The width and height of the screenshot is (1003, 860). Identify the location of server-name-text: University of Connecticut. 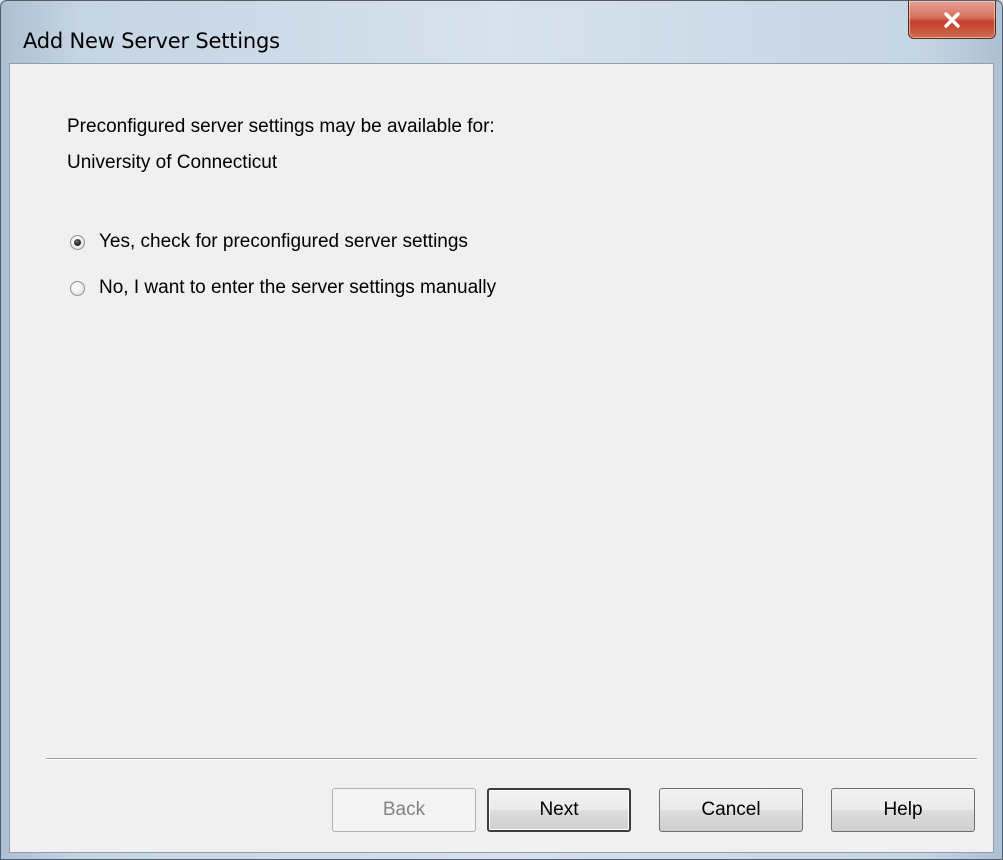
(172, 162).